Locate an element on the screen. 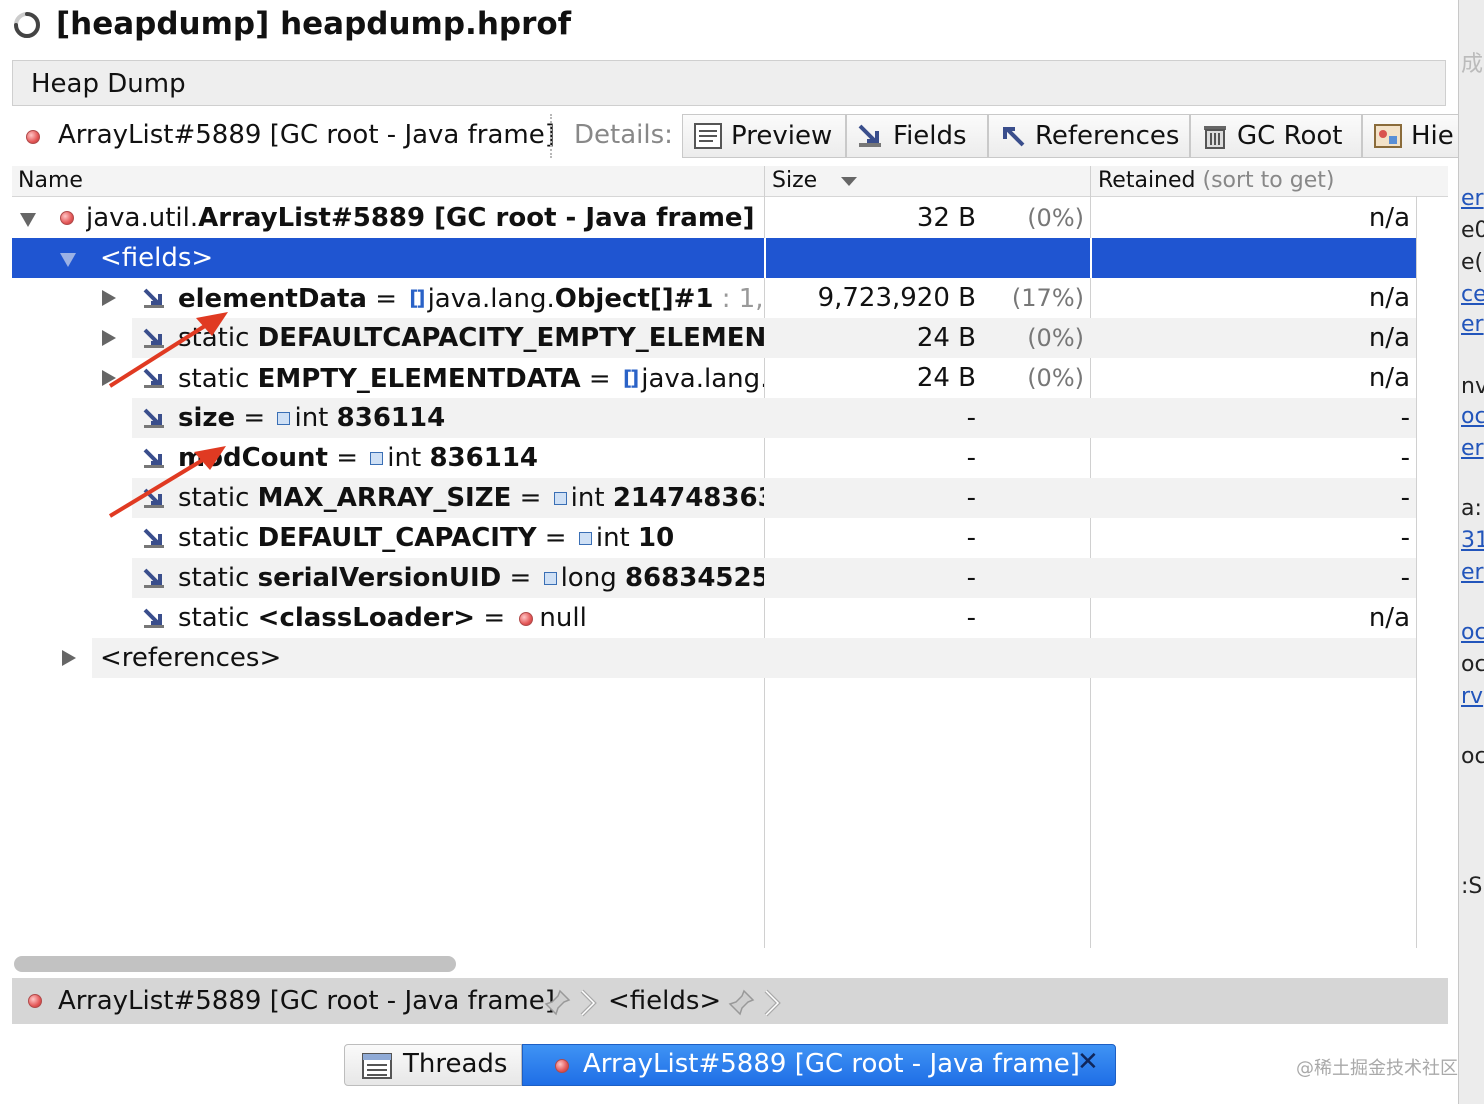  row-name: static <classLoader> = null is located at coordinates (382, 618).